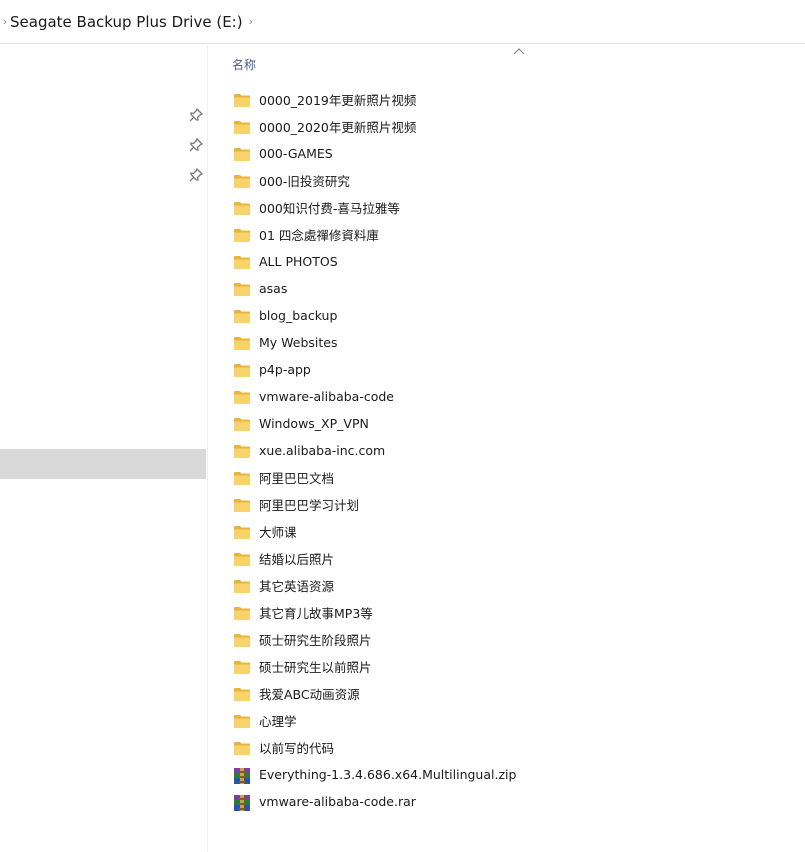  I want to click on item-name: 心理学, so click(278, 721).